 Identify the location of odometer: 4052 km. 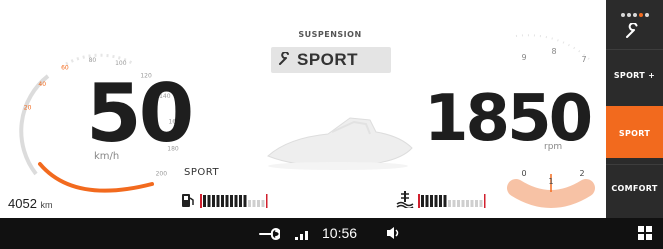
(30, 203).